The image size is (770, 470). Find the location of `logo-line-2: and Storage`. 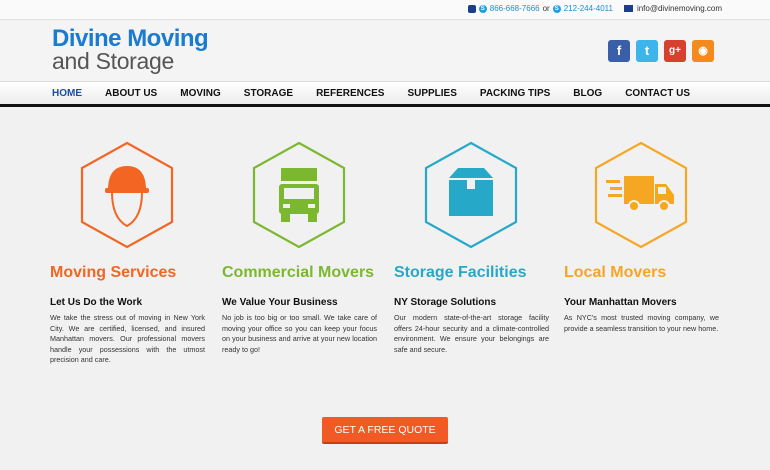

logo-line-2: and Storage is located at coordinates (113, 61).